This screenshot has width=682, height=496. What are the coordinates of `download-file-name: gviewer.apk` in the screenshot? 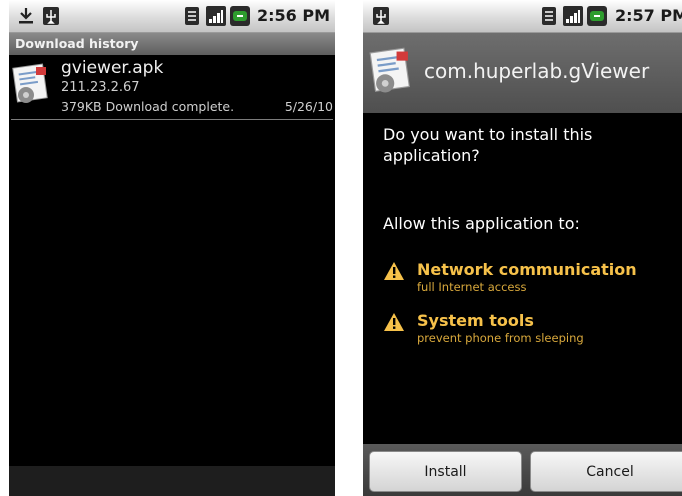 It's located at (112, 68).